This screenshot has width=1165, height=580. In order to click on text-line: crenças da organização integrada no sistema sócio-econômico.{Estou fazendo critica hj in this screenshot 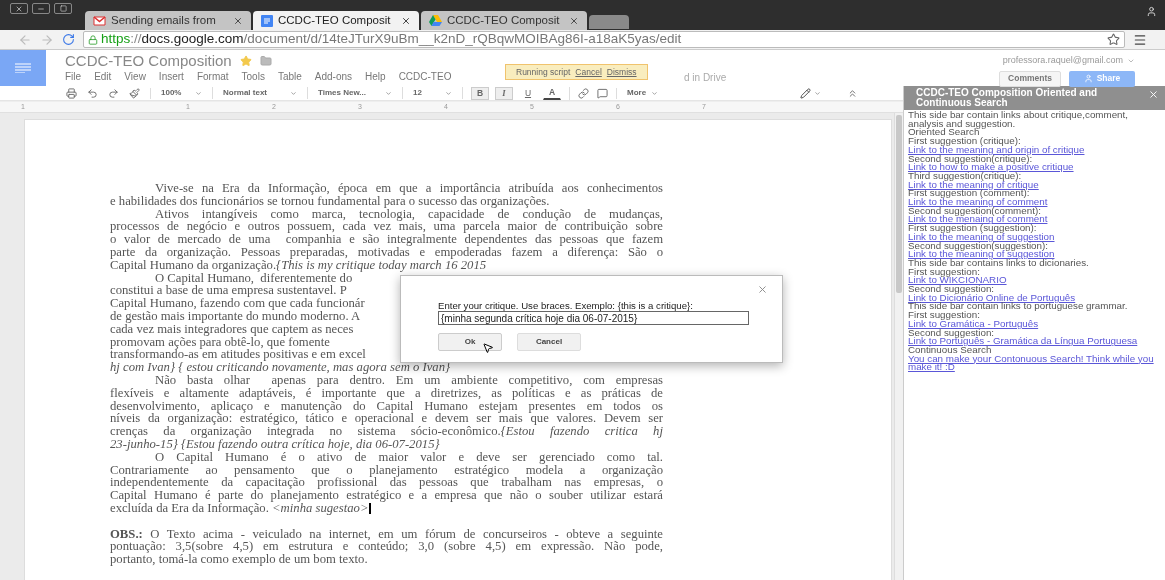, I will do `click(386, 431)`.